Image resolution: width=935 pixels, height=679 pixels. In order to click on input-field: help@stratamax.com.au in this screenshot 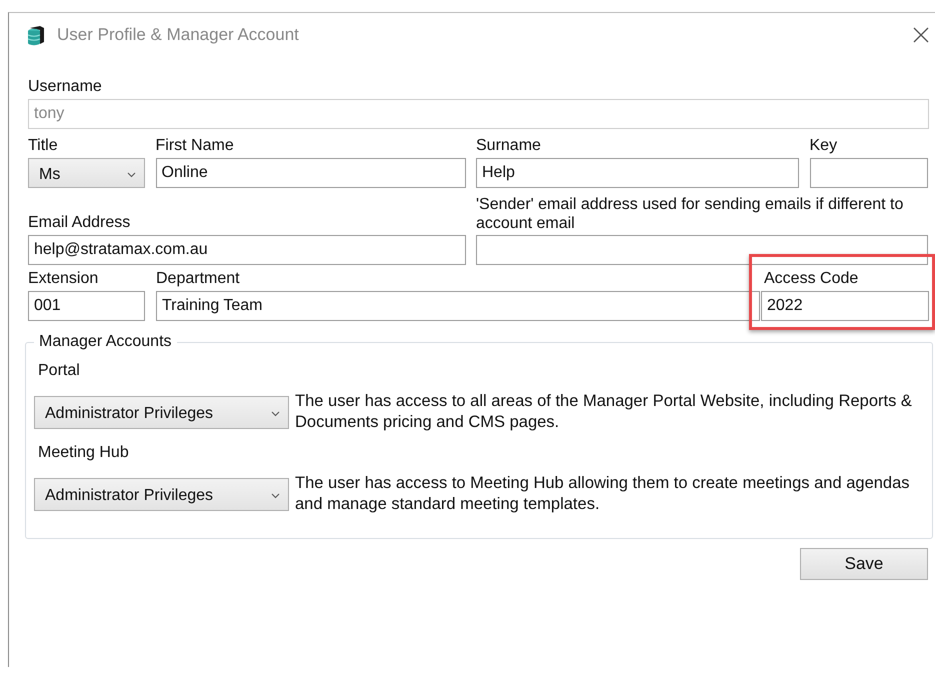, I will do `click(247, 250)`.